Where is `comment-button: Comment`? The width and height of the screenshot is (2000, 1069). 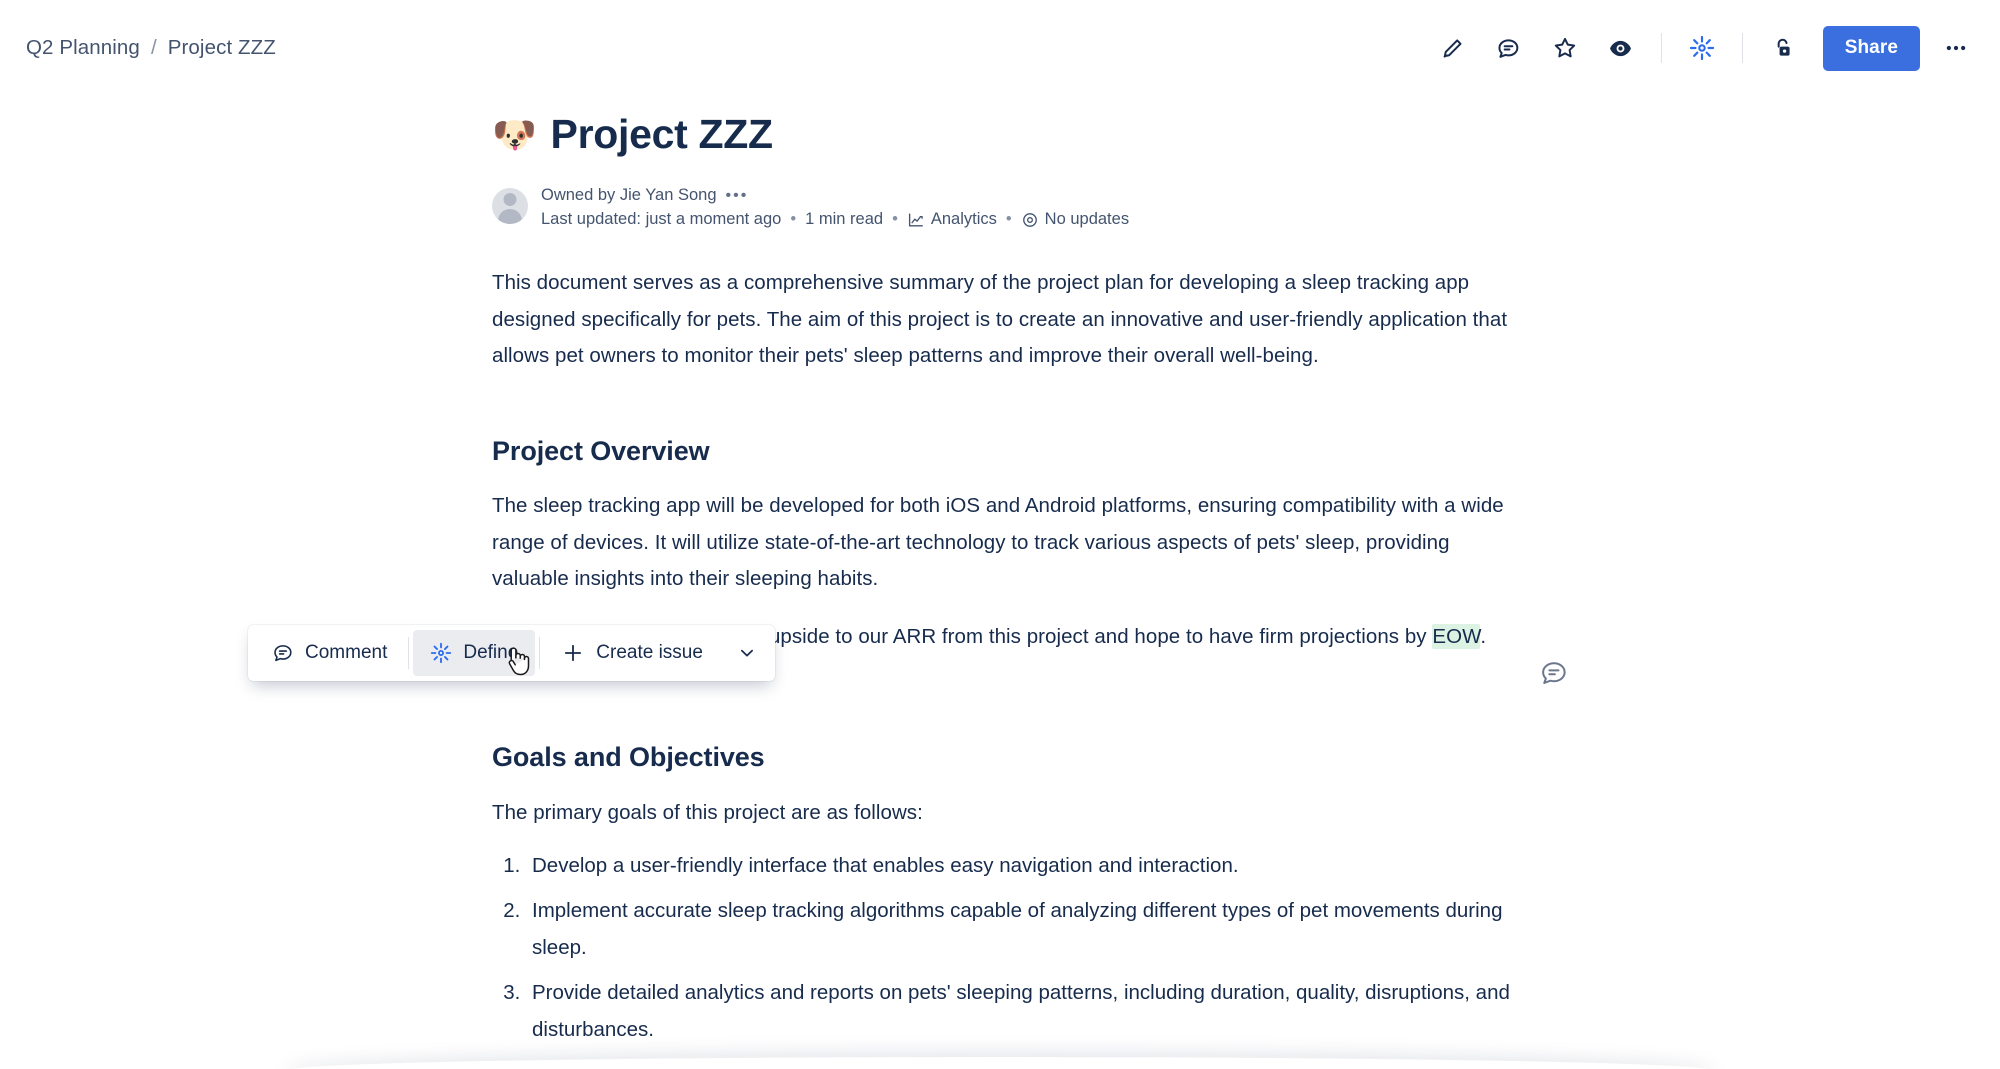
comment-button: Comment is located at coordinates (329, 653).